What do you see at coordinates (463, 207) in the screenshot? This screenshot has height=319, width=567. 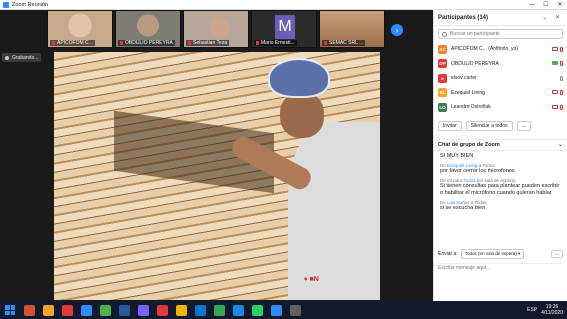 I see `message-text: si se escucha bien` at bounding box center [463, 207].